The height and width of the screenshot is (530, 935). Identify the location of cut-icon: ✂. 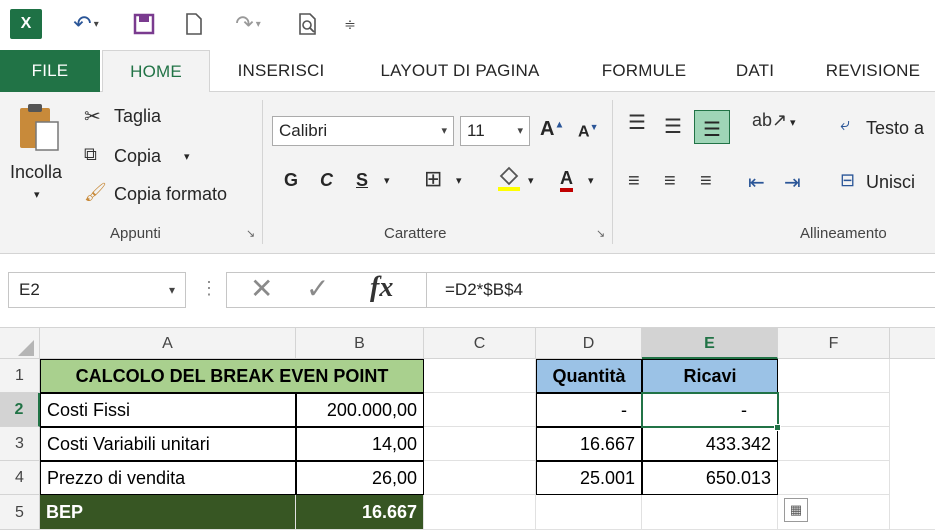
(92, 116).